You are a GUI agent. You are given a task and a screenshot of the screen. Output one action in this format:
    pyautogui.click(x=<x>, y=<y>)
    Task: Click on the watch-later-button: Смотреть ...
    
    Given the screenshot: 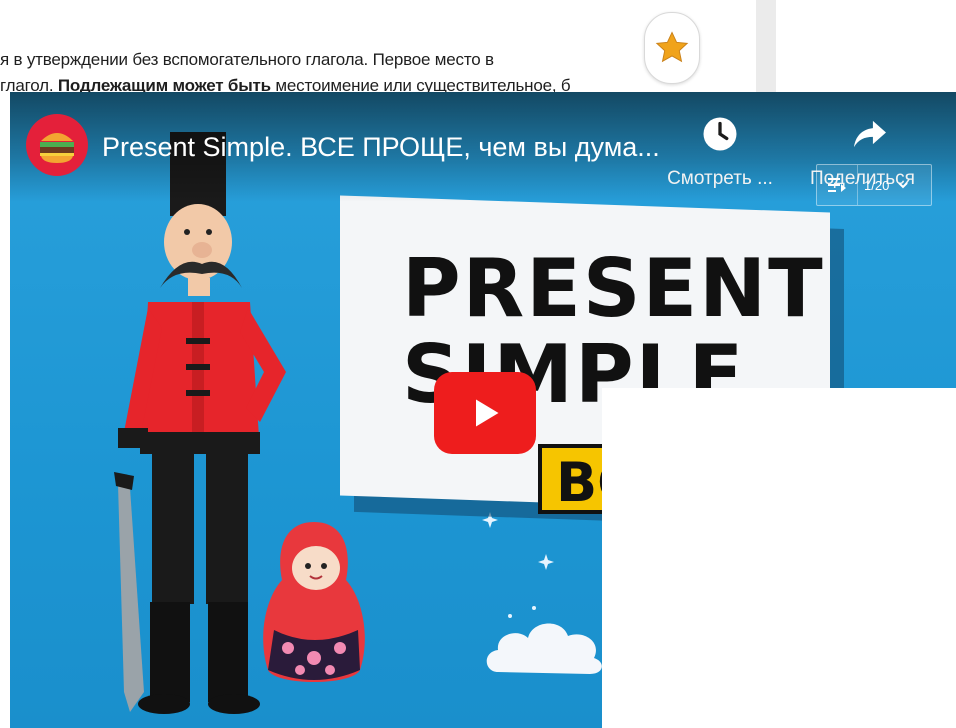 What is the action you would take?
    pyautogui.click(x=720, y=157)
    